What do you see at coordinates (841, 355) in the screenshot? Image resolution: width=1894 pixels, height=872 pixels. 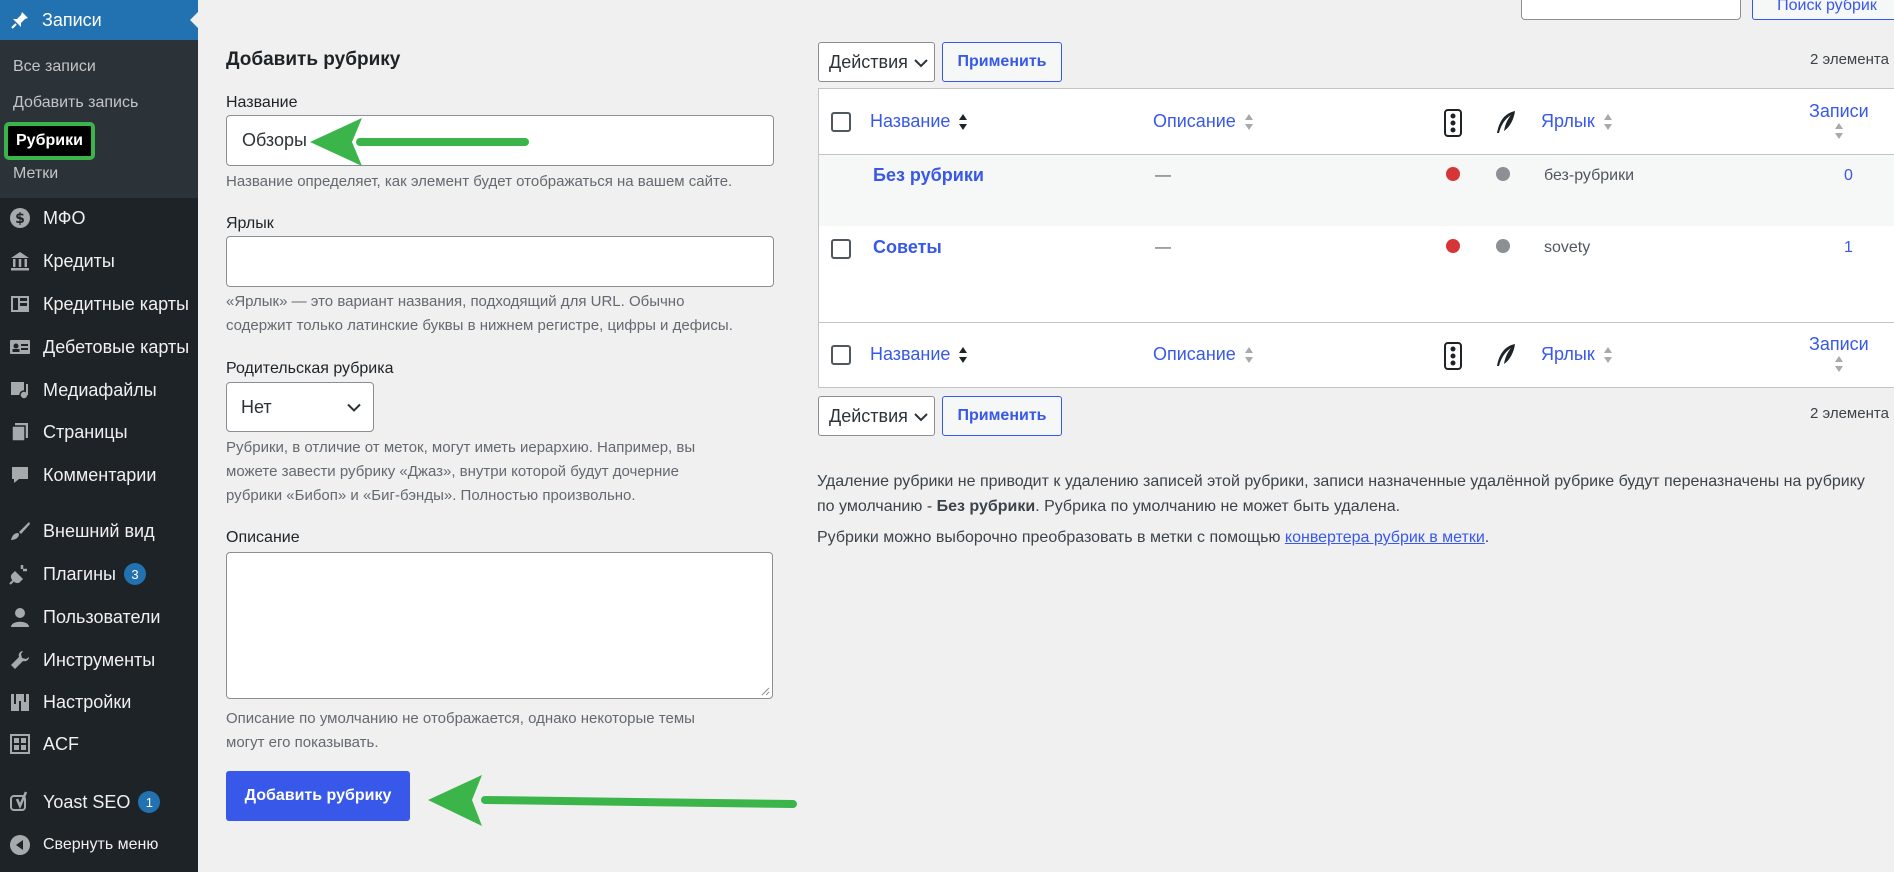 I see `select-all-checkbox-footer` at bounding box center [841, 355].